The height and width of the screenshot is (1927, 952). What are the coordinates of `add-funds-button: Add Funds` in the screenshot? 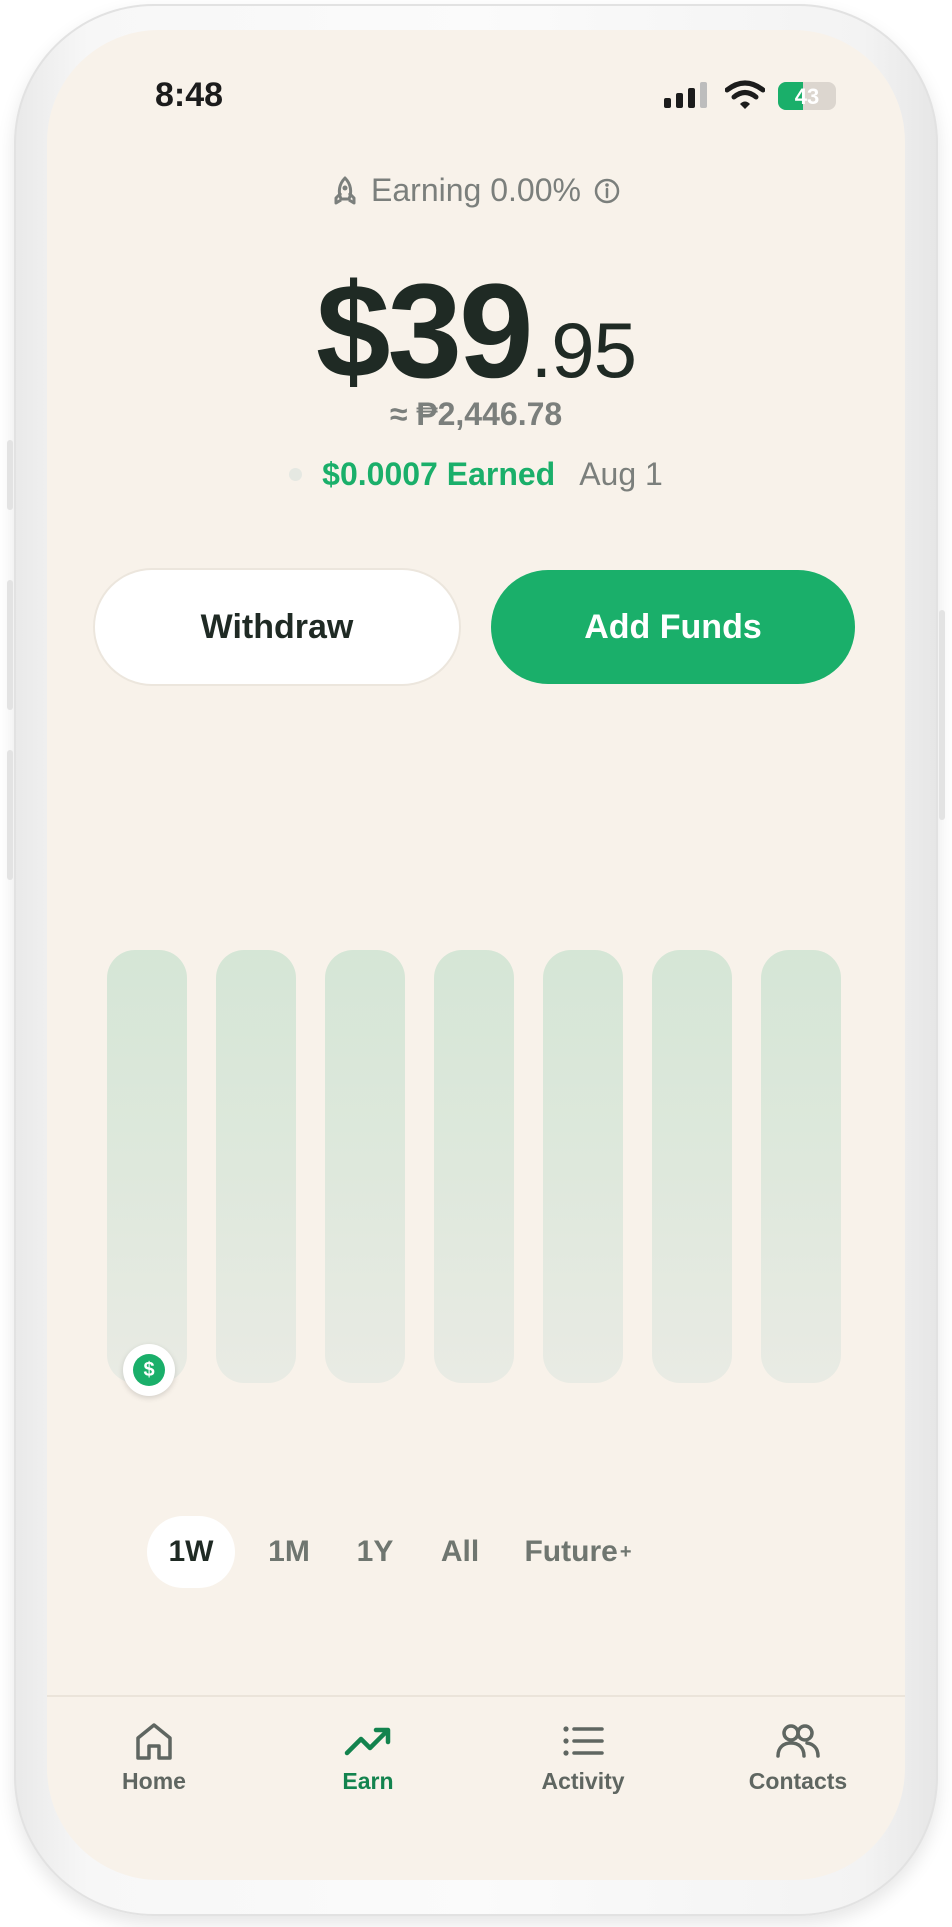 It's located at (673, 627).